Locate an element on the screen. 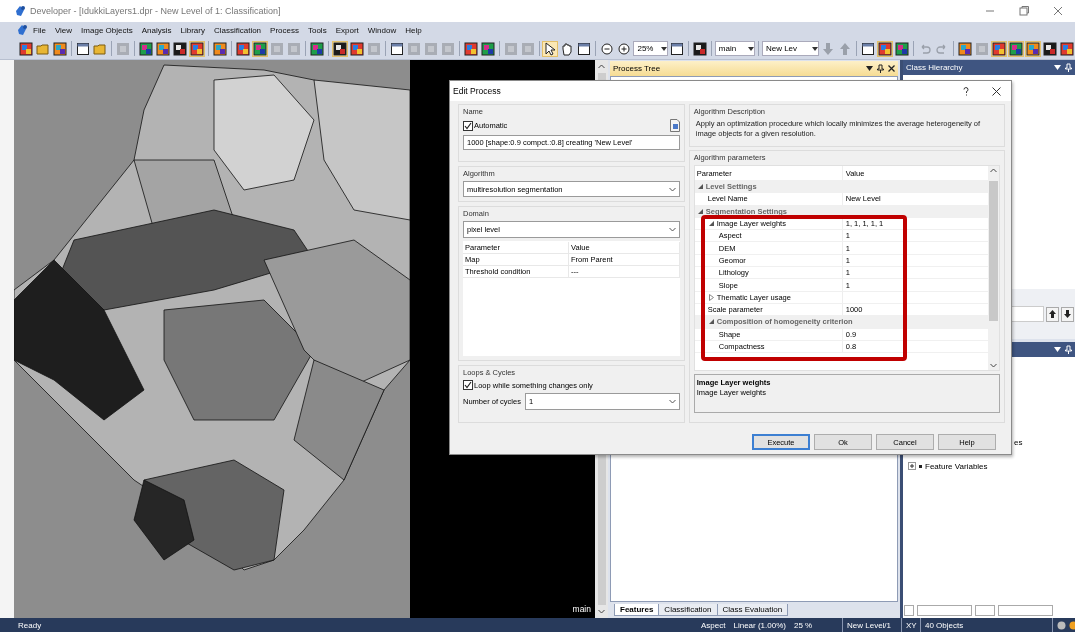 The height and width of the screenshot is (632, 1075). status-text: XY is located at coordinates (911, 625).